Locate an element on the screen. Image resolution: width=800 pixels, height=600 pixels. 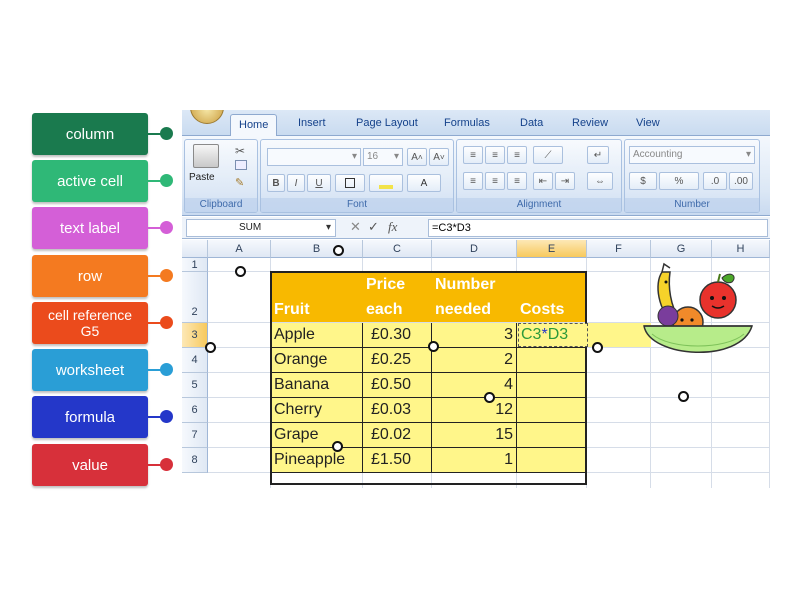
column-header-d: D is located at coordinates (474, 249).